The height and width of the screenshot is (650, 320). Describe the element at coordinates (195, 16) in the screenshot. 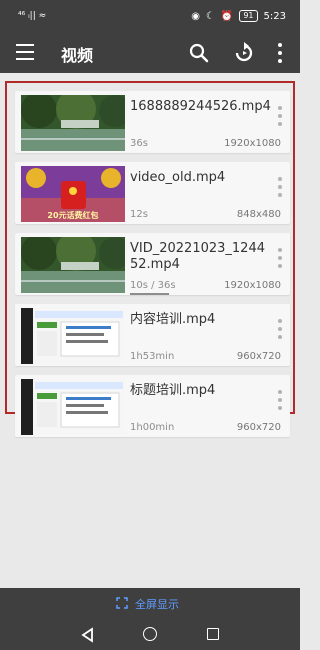

I see `eye-icon: ◉` at that location.